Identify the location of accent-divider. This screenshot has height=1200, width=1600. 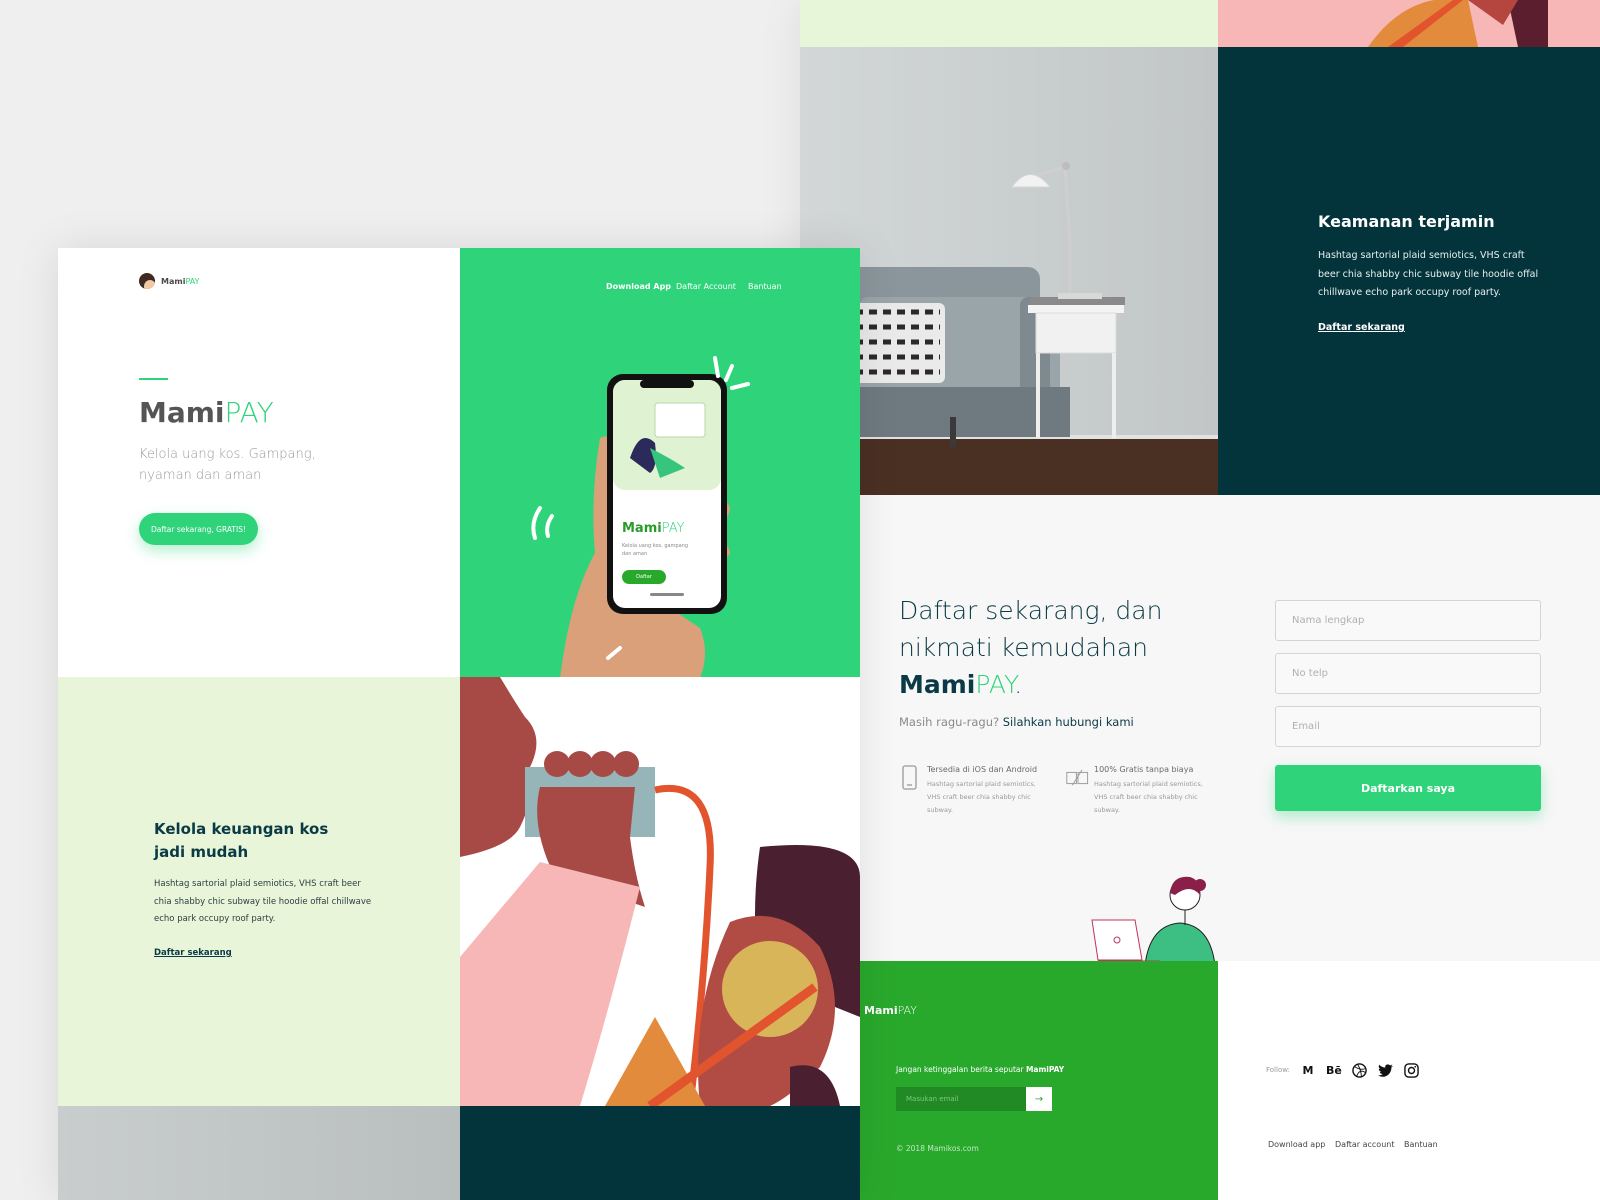
(153, 379).